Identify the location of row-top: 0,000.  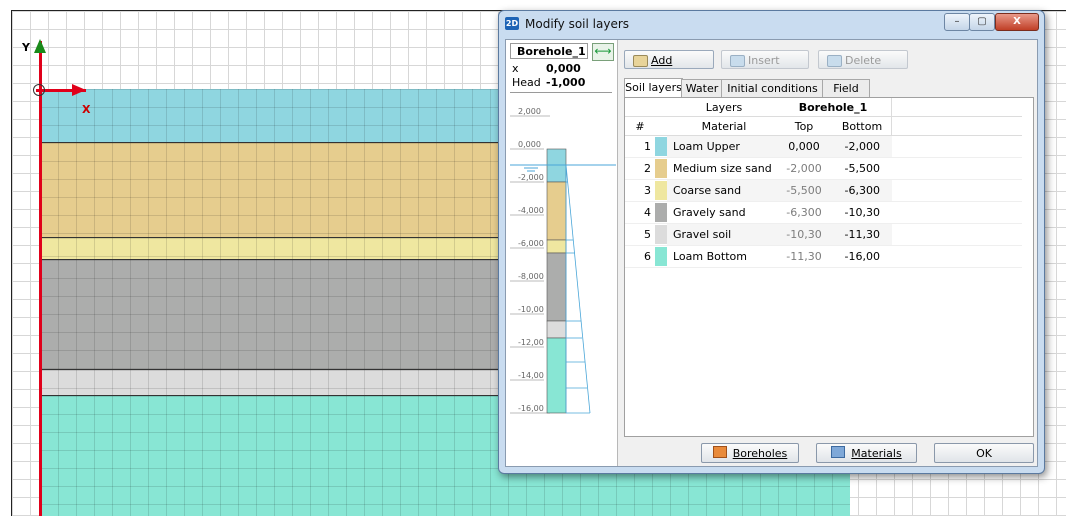
(804, 146).